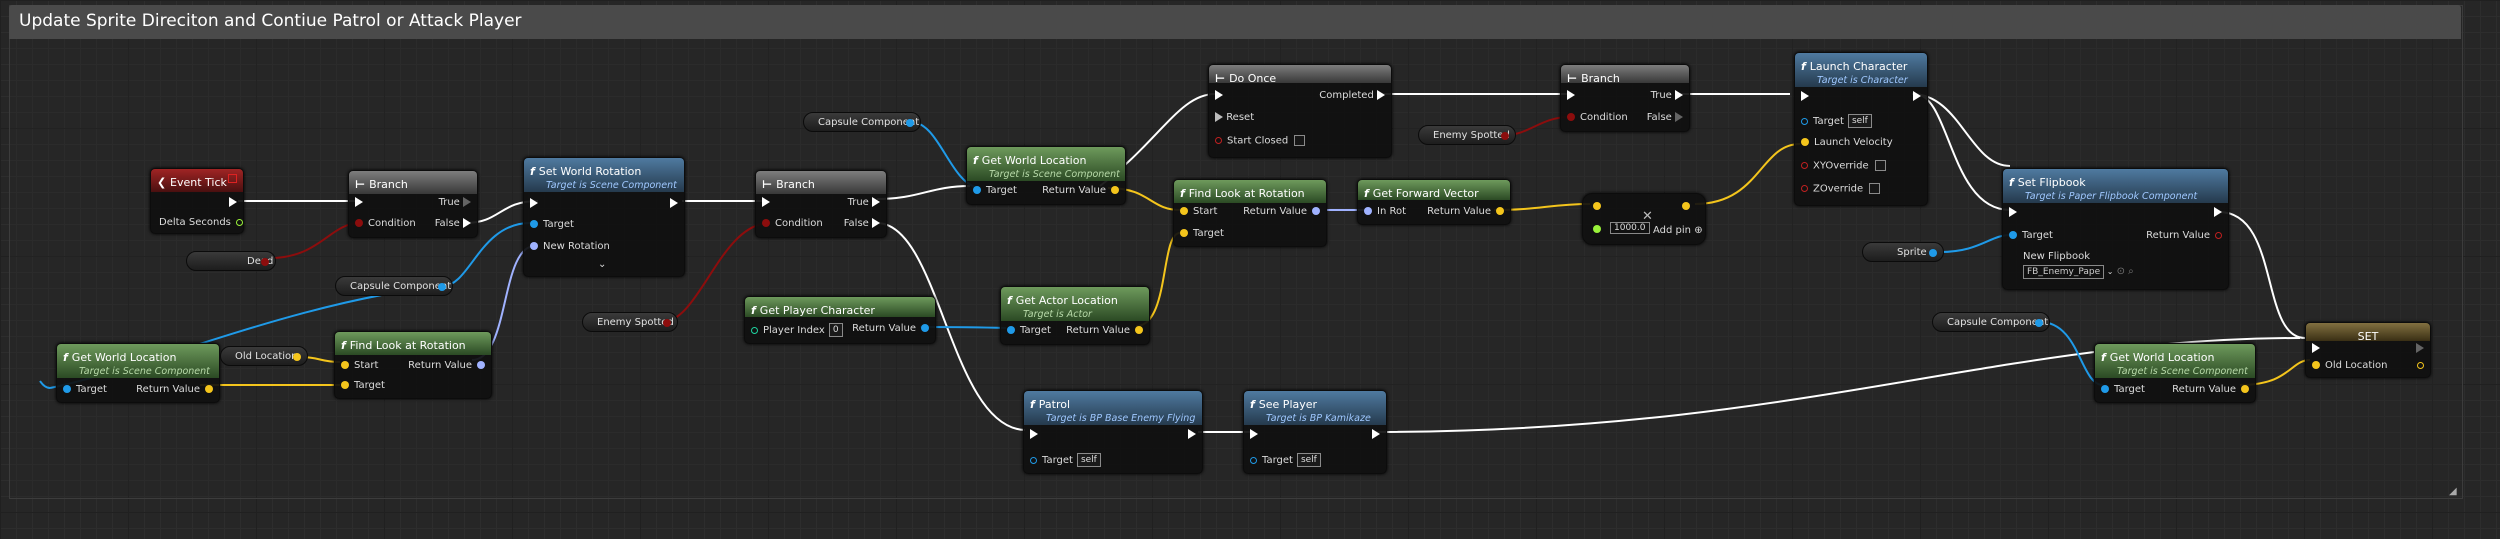 This screenshot has width=2500, height=539. Describe the element at coordinates (862, 122) in the screenshot. I see `capsule-component-variable-2: Capsule Component` at that location.